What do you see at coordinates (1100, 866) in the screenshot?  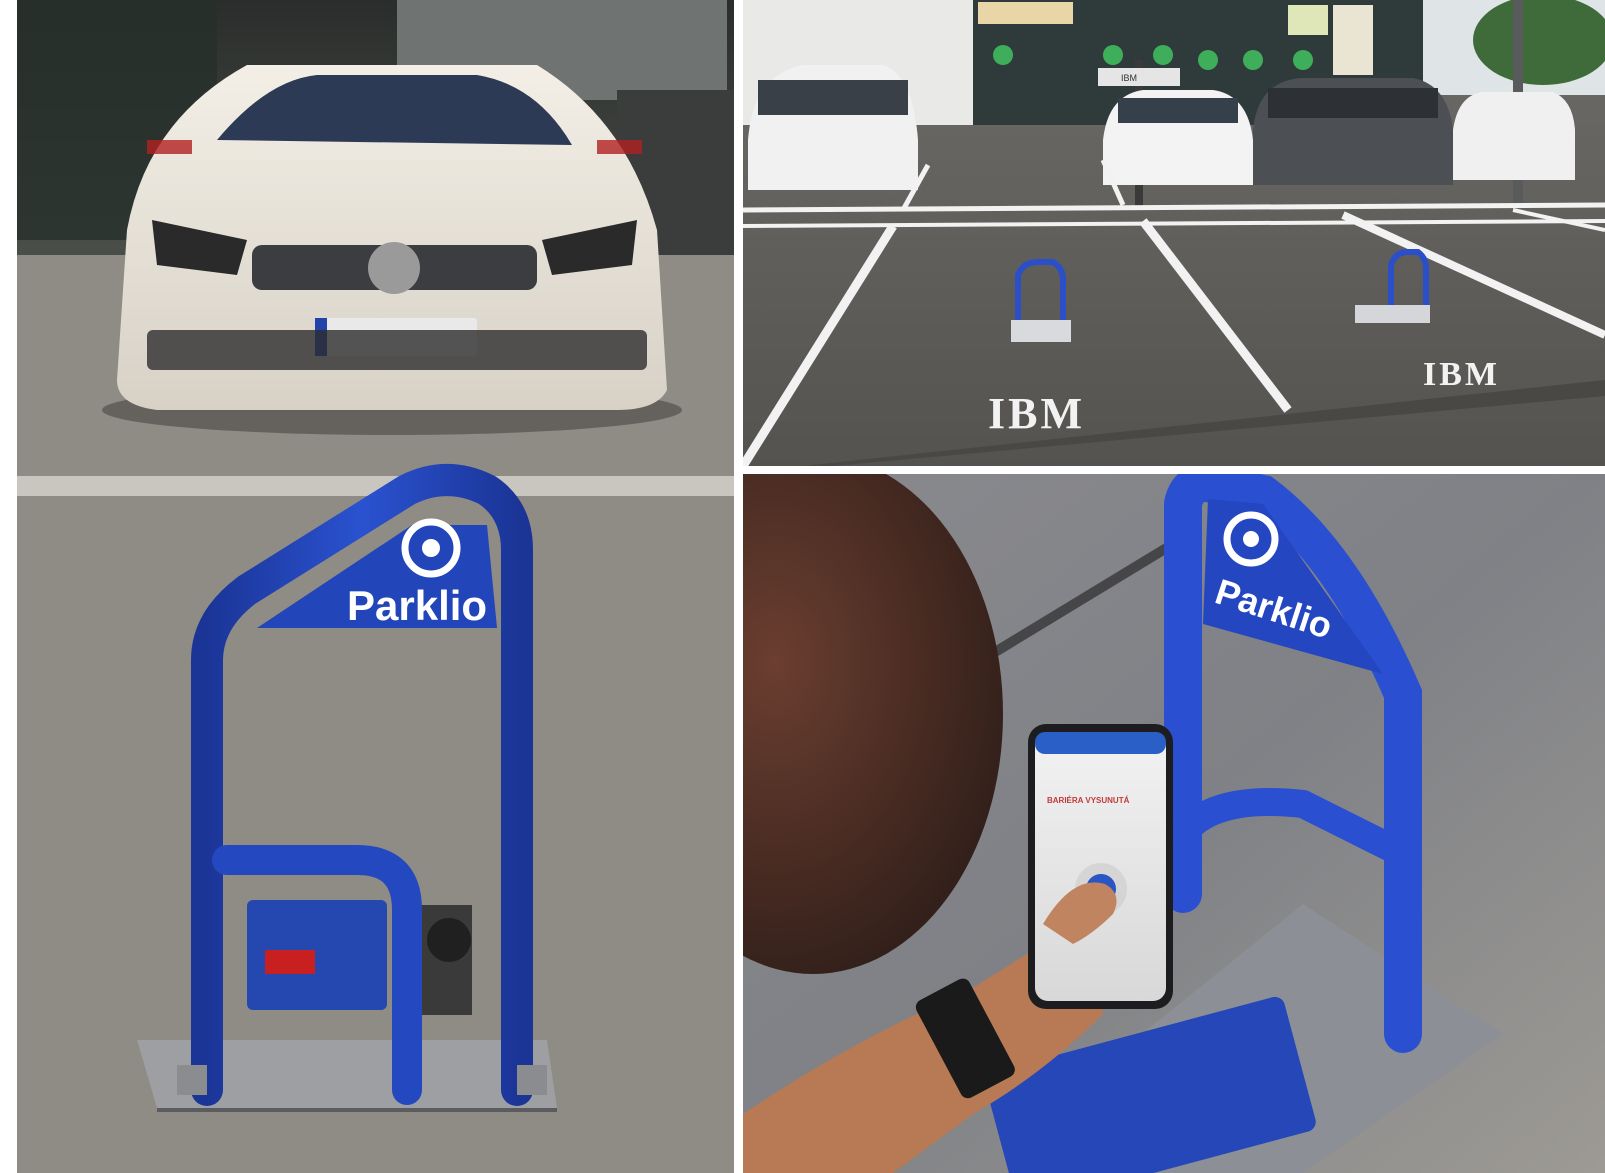 I see `smartphone: BARIÉRA VYSUNUTÁ` at bounding box center [1100, 866].